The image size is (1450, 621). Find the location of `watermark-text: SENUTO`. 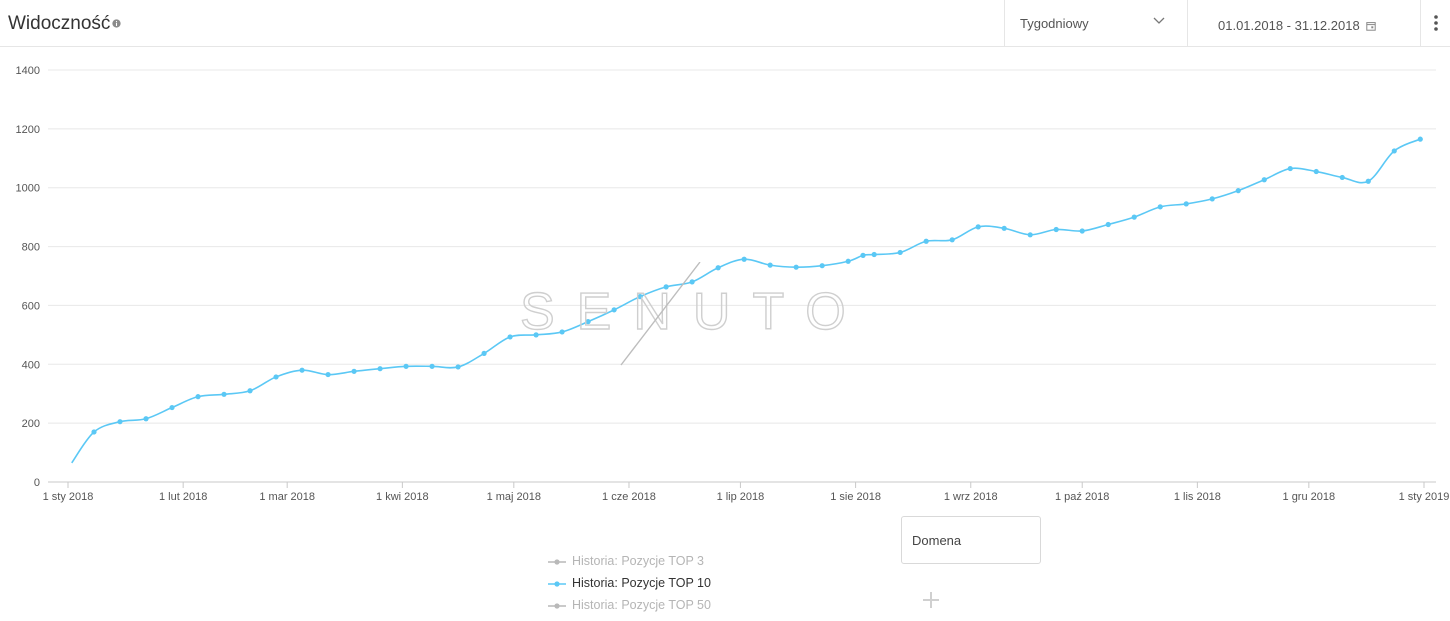

watermark-text: SENUTO is located at coordinates (694, 312).